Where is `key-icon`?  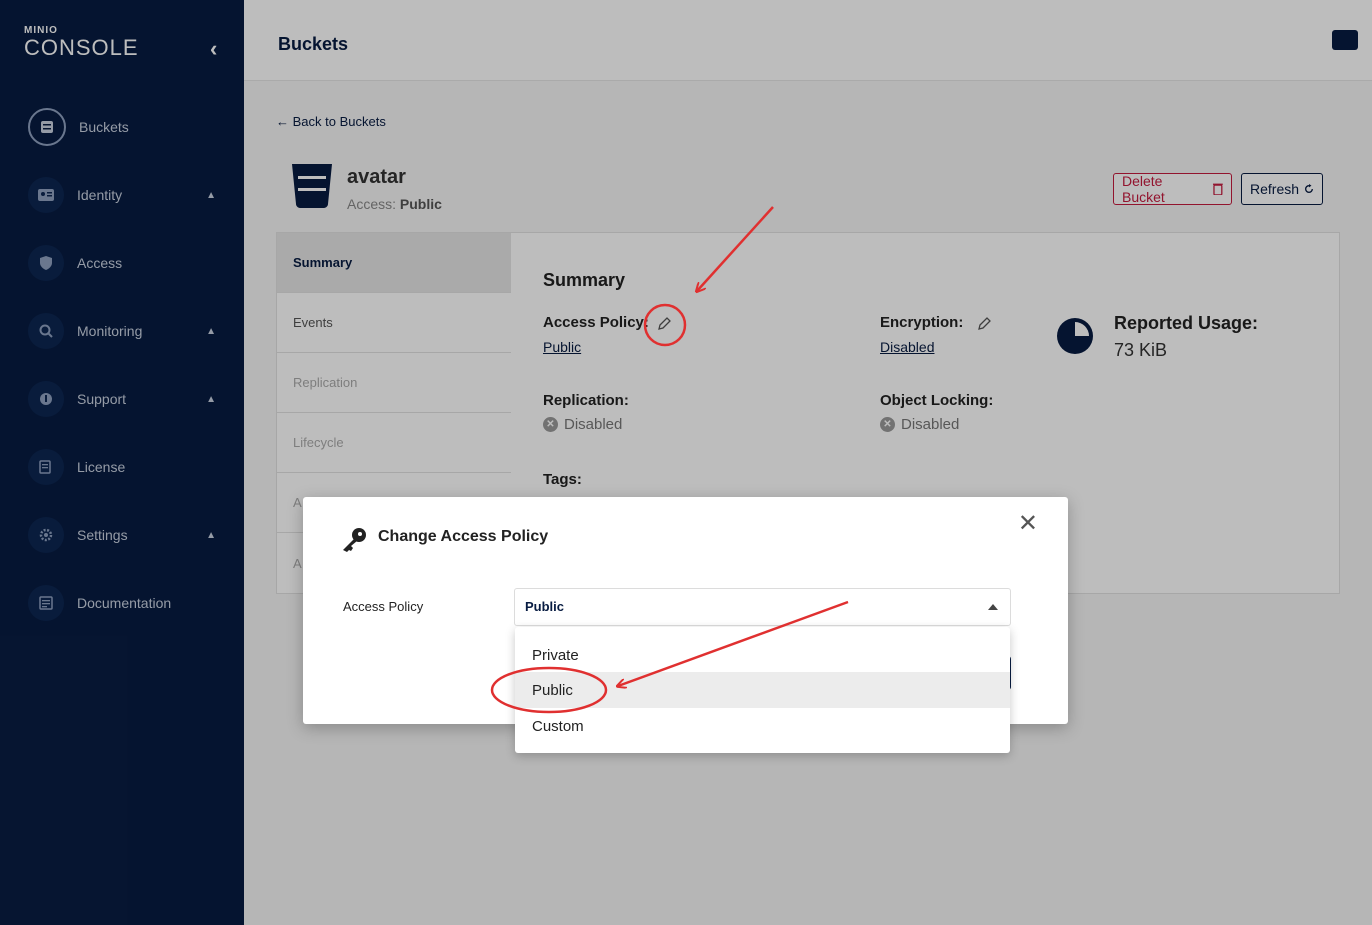 key-icon is located at coordinates (354, 540).